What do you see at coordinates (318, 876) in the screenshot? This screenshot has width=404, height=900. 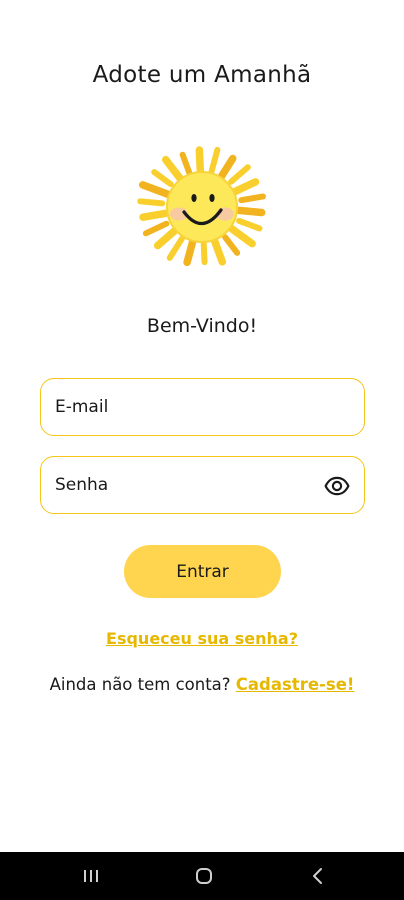 I see `back-icon` at bounding box center [318, 876].